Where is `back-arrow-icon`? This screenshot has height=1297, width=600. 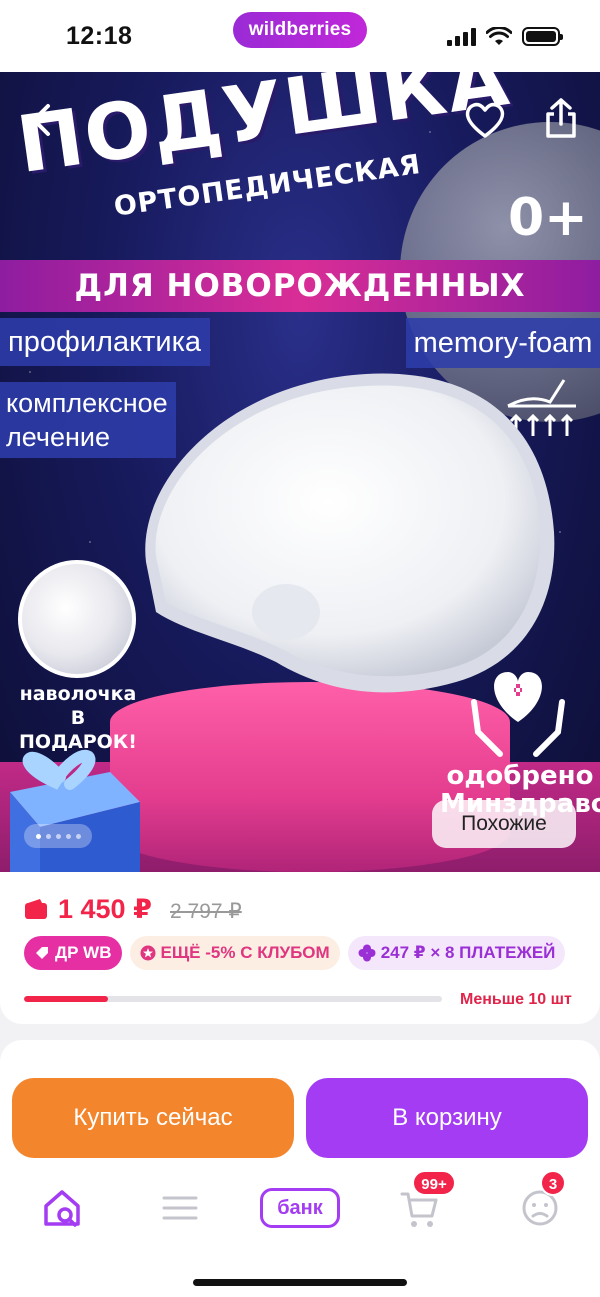
back-arrow-icon is located at coordinates (42, 120).